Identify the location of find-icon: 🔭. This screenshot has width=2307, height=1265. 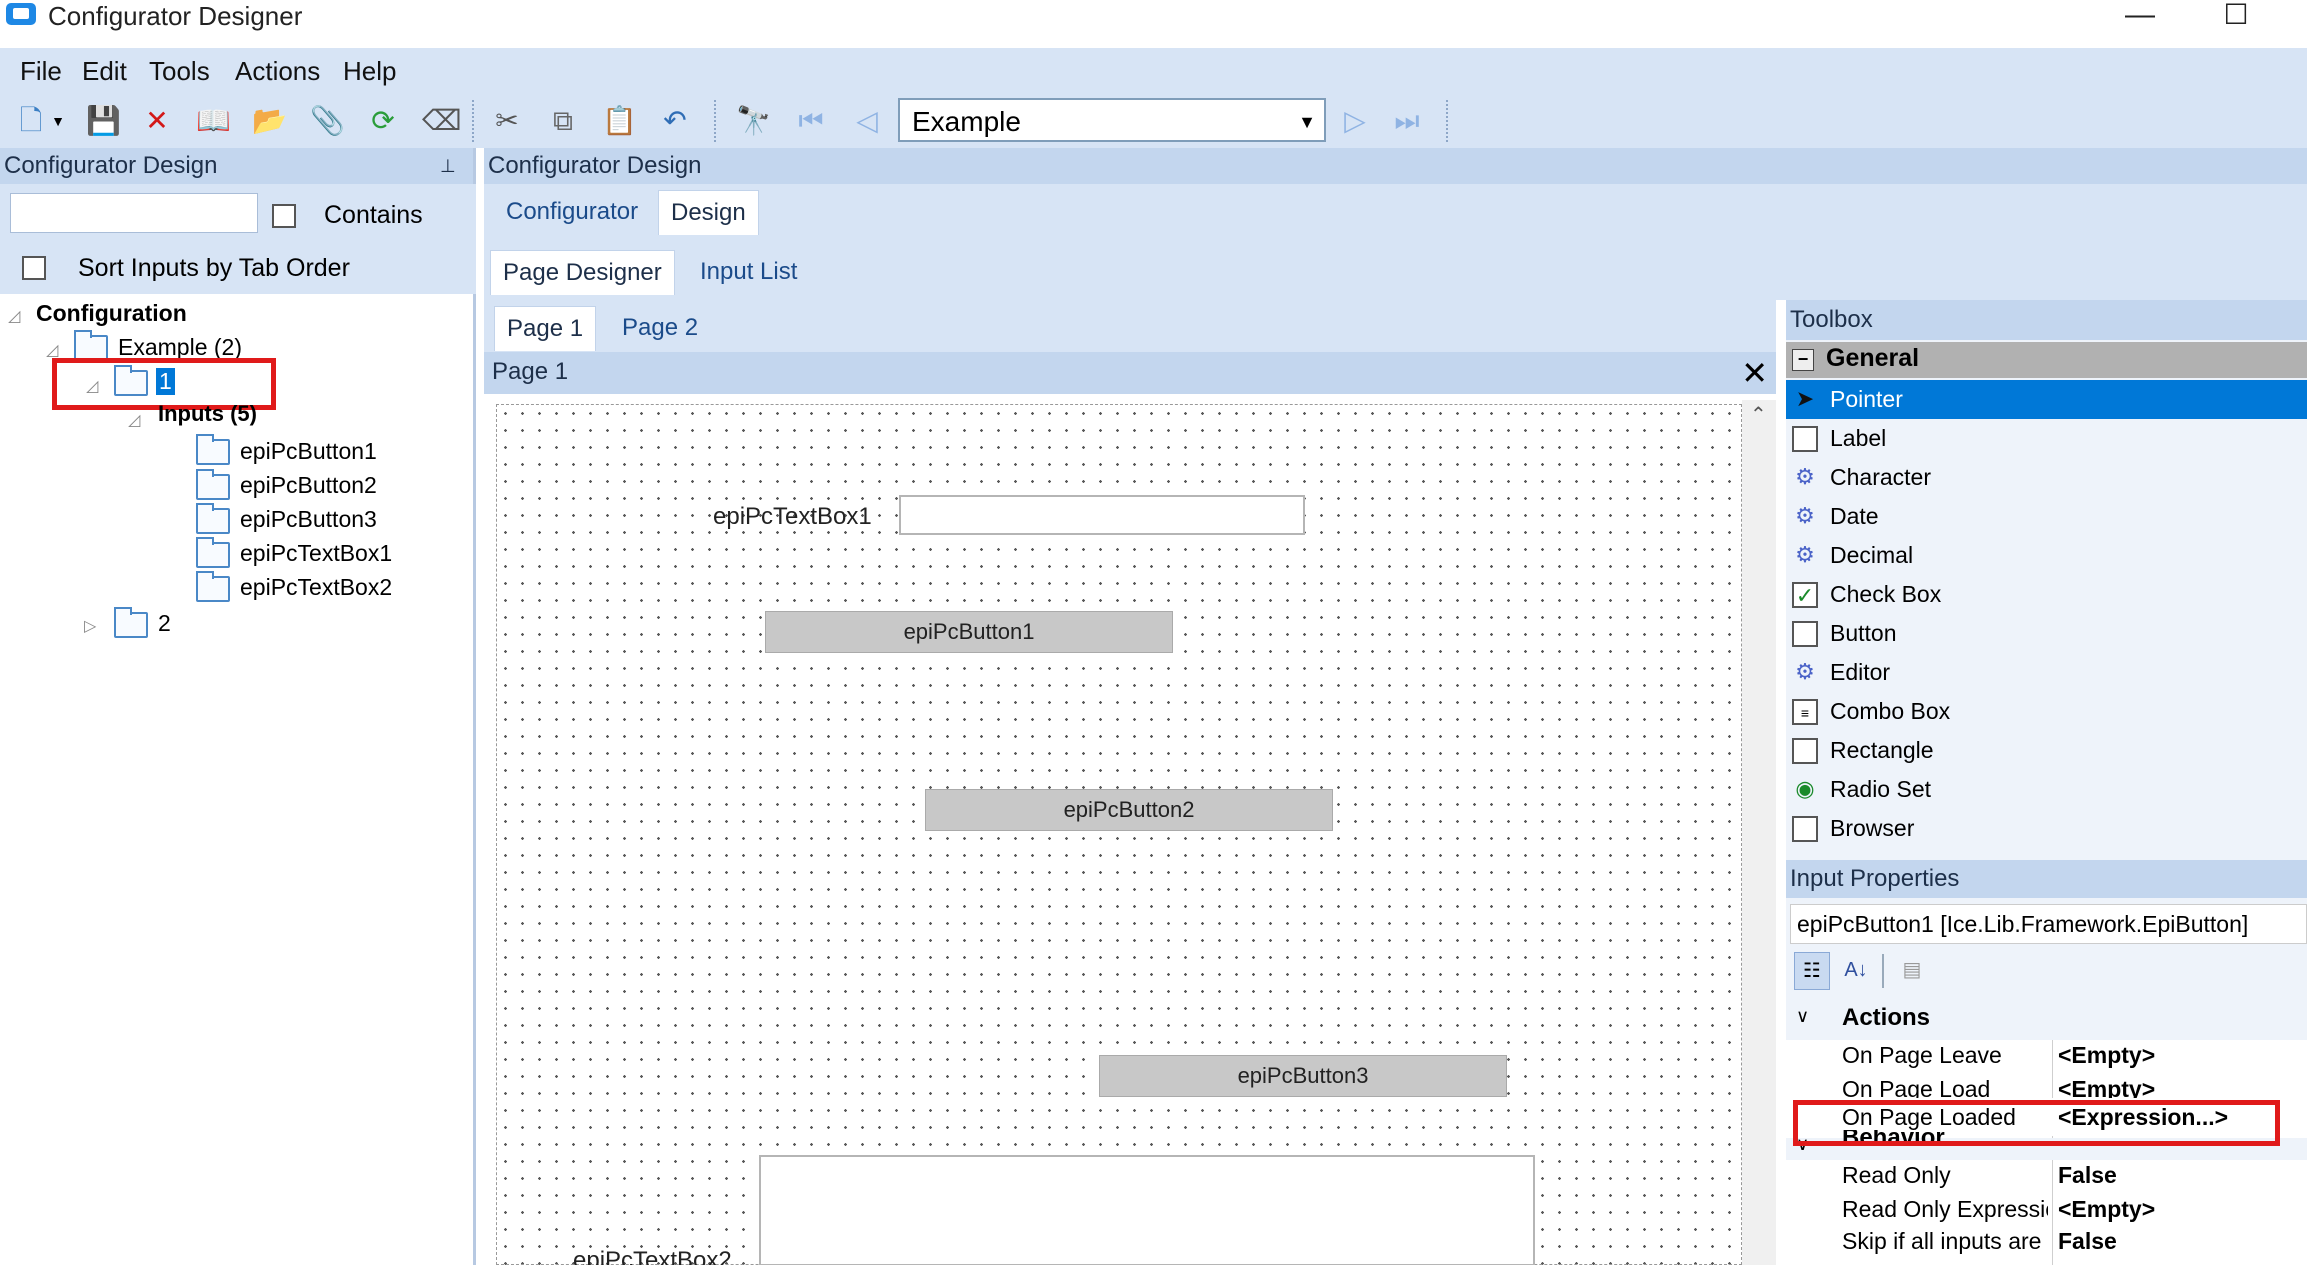
(753, 121).